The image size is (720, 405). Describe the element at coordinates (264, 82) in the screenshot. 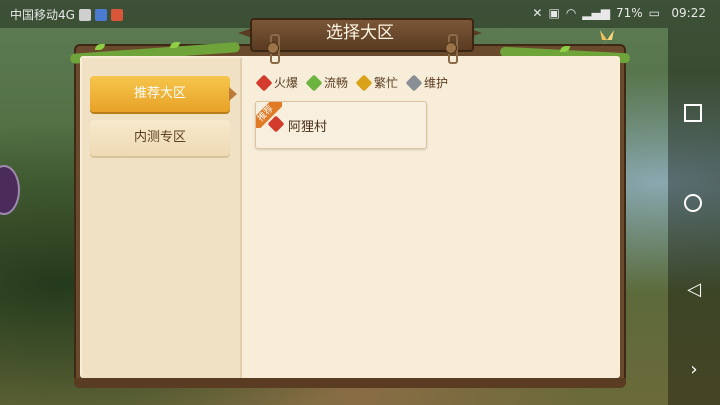

I see `red-gem-icon` at that location.